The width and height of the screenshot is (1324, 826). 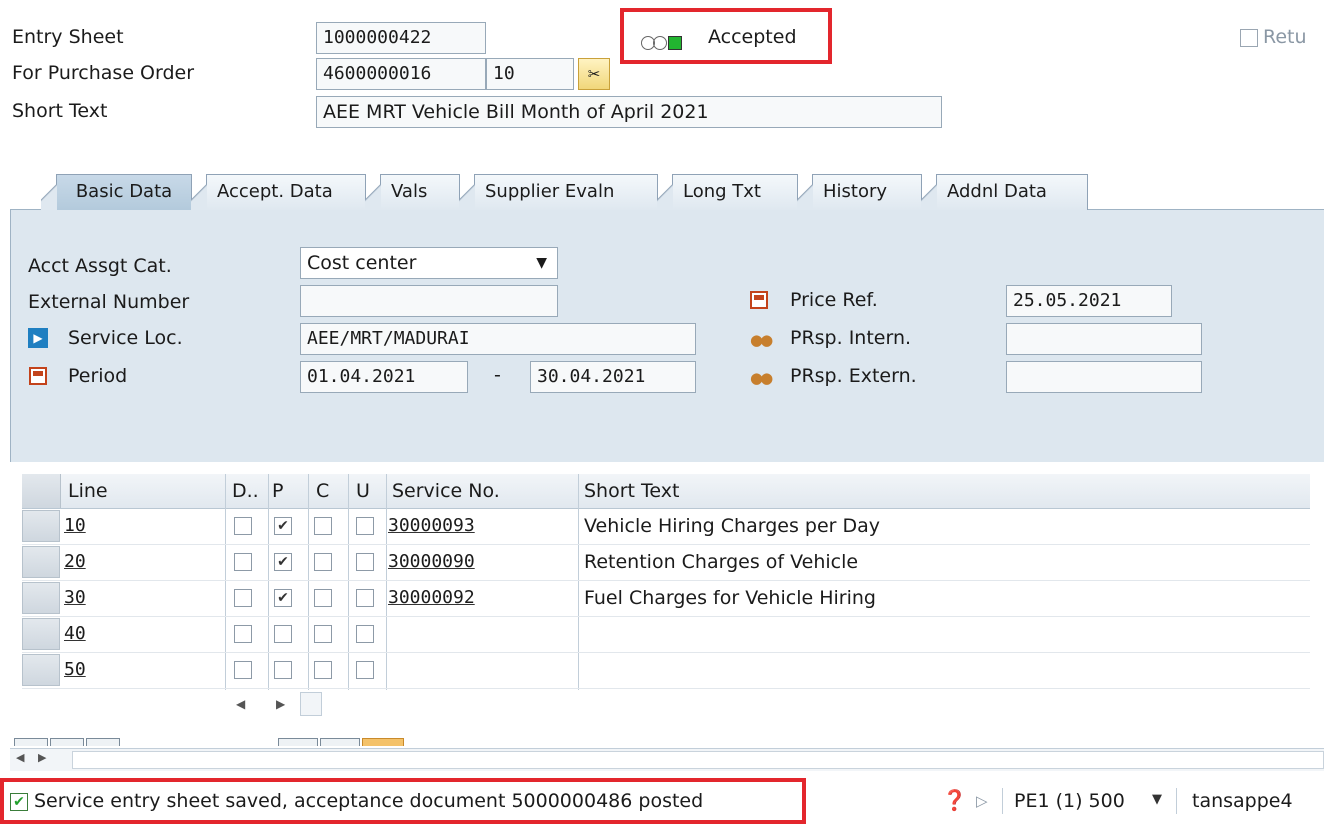 I want to click on prsp-intern-field, so click(x=1104, y=339).